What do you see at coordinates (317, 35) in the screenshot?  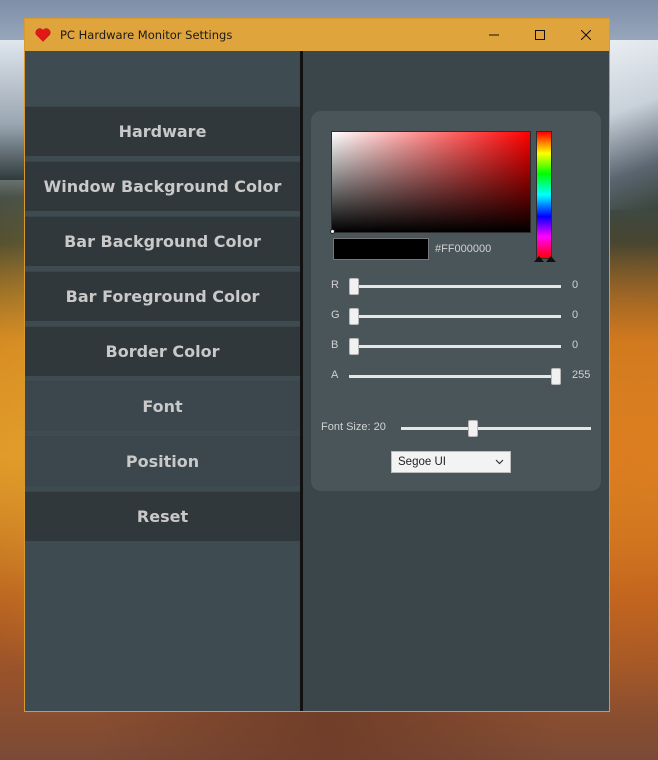 I see `title-bar: PC Hardware Monitor Settings` at bounding box center [317, 35].